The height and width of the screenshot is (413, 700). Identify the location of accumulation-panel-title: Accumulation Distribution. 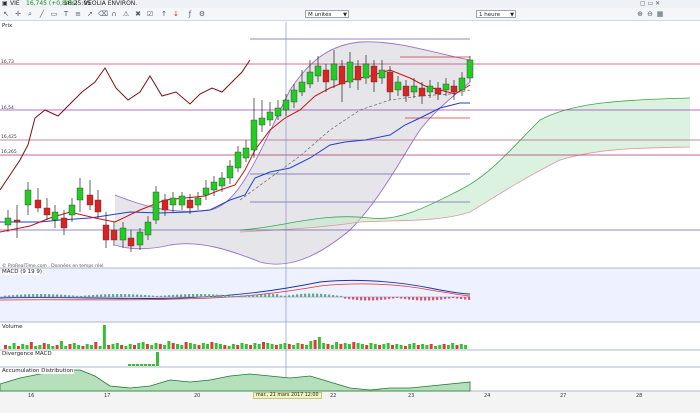
(38, 371).